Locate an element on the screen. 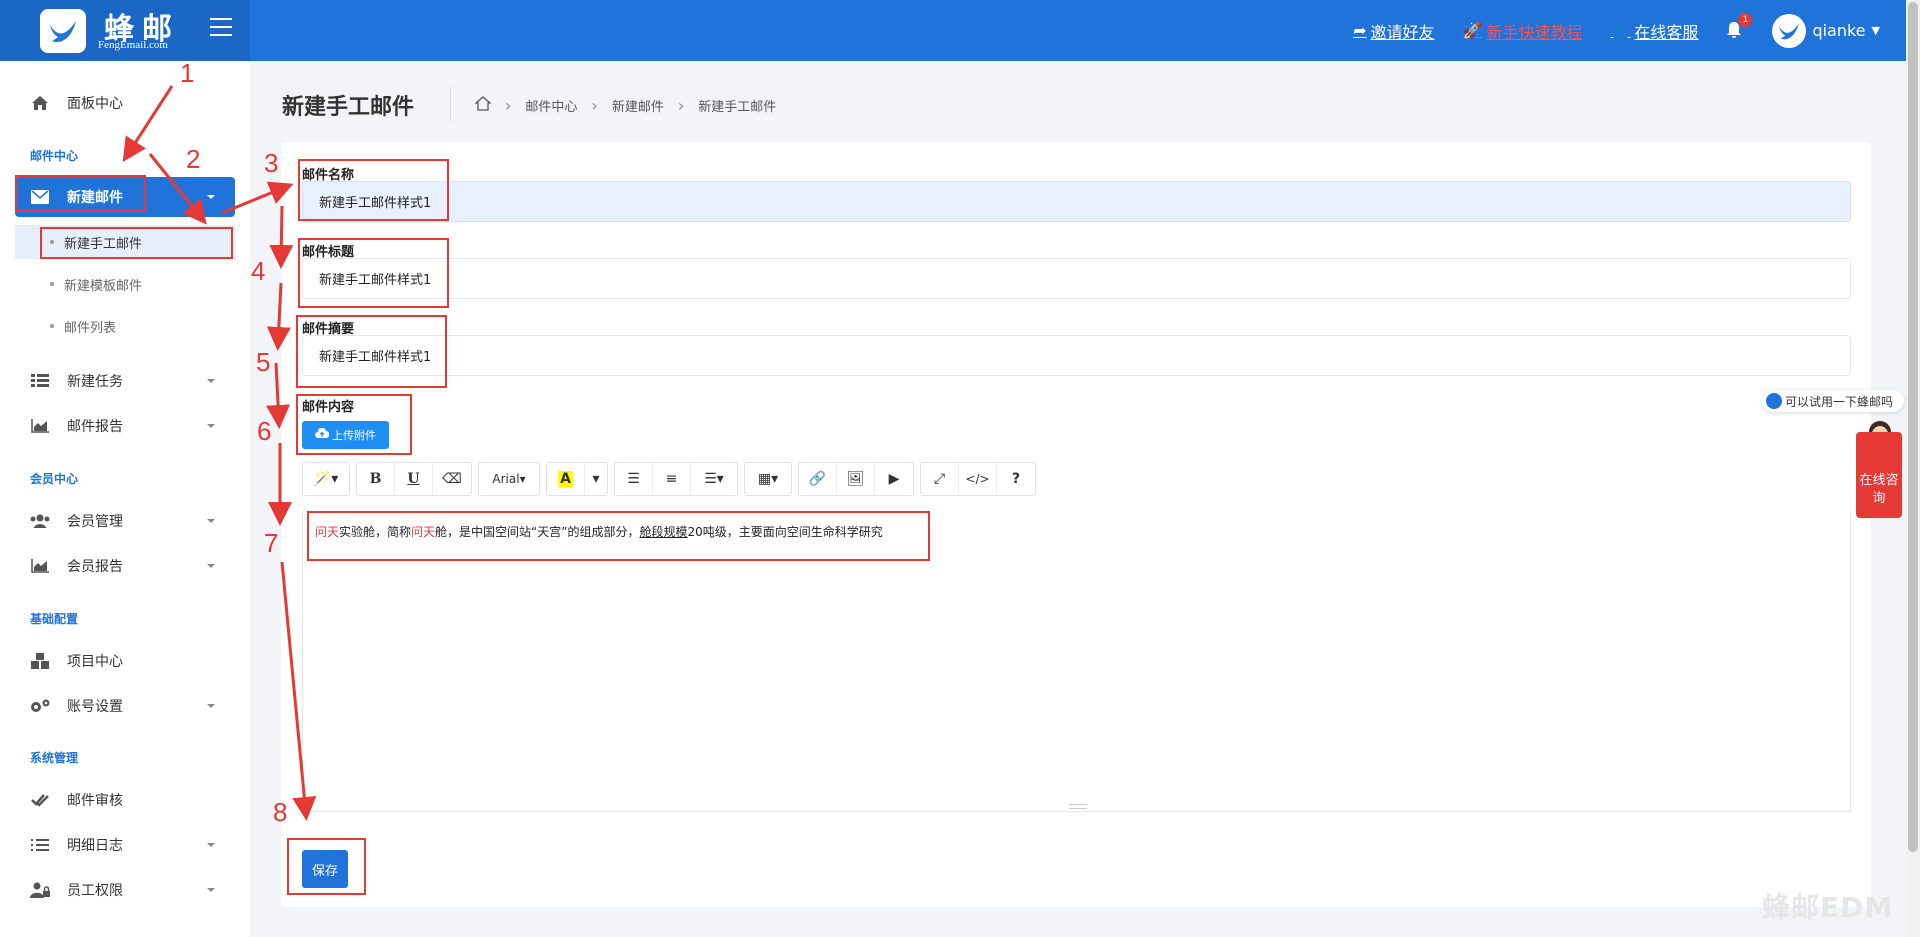 The image size is (1920, 937). annotation-arrows is located at coordinates (219, 453).